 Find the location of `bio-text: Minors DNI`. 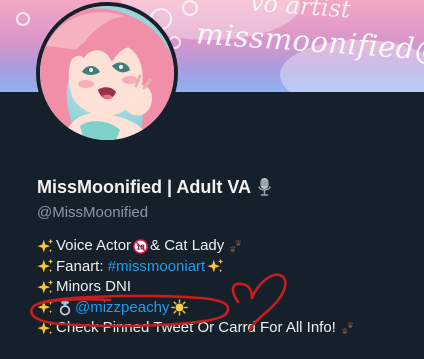

bio-text: Minors DNI is located at coordinates (94, 286).